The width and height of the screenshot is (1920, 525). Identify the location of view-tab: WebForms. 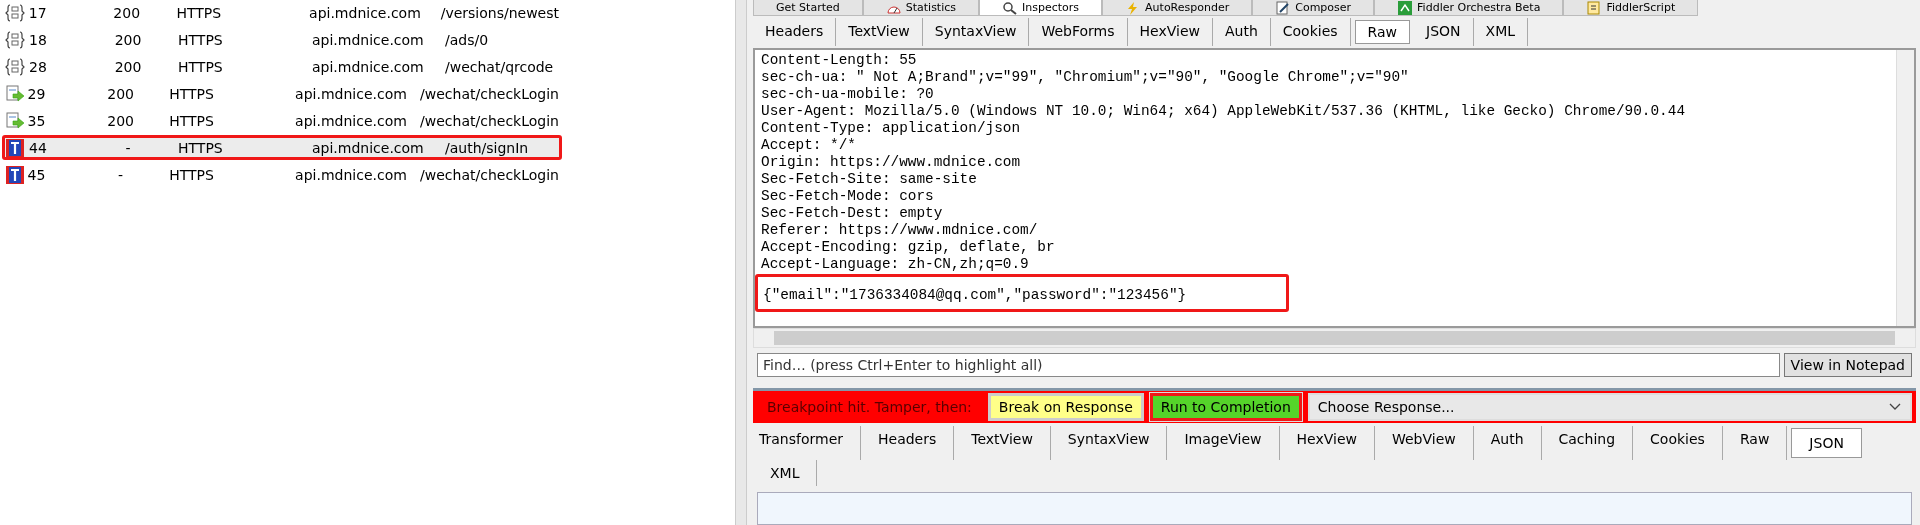
(1078, 32).